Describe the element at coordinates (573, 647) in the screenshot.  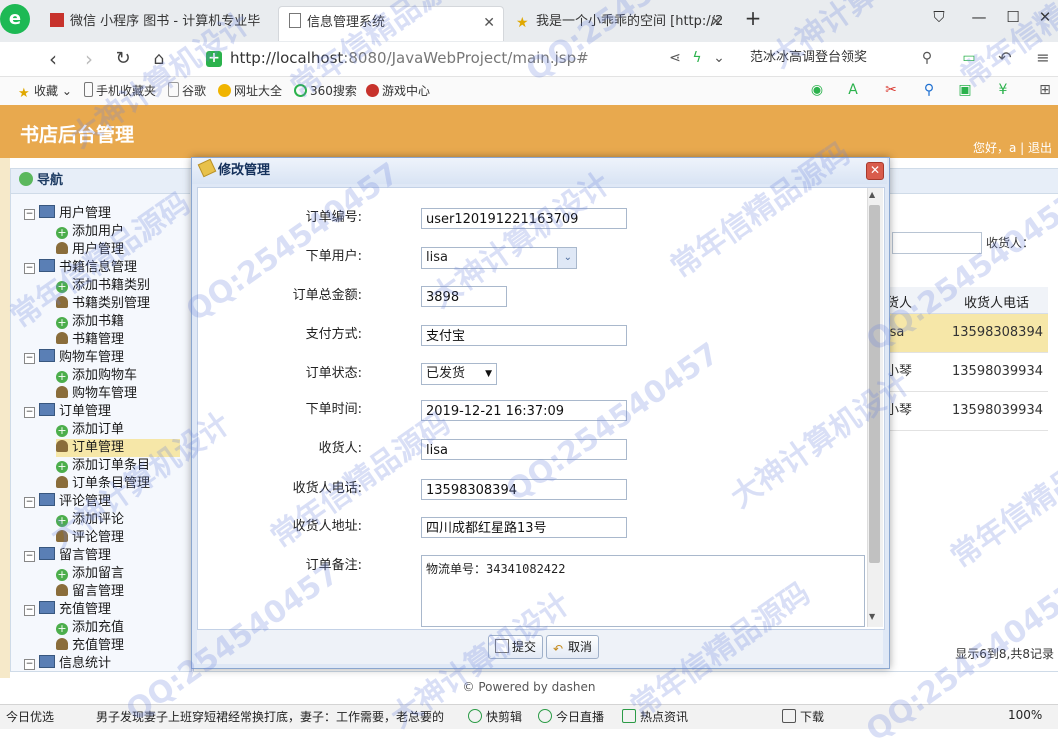
I see `cancel-button: ↶ 取消` at that location.